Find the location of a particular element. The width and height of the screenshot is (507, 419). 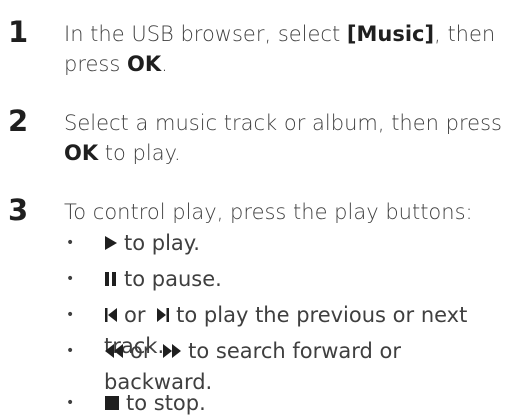

rewind-icon is located at coordinates (114, 352).